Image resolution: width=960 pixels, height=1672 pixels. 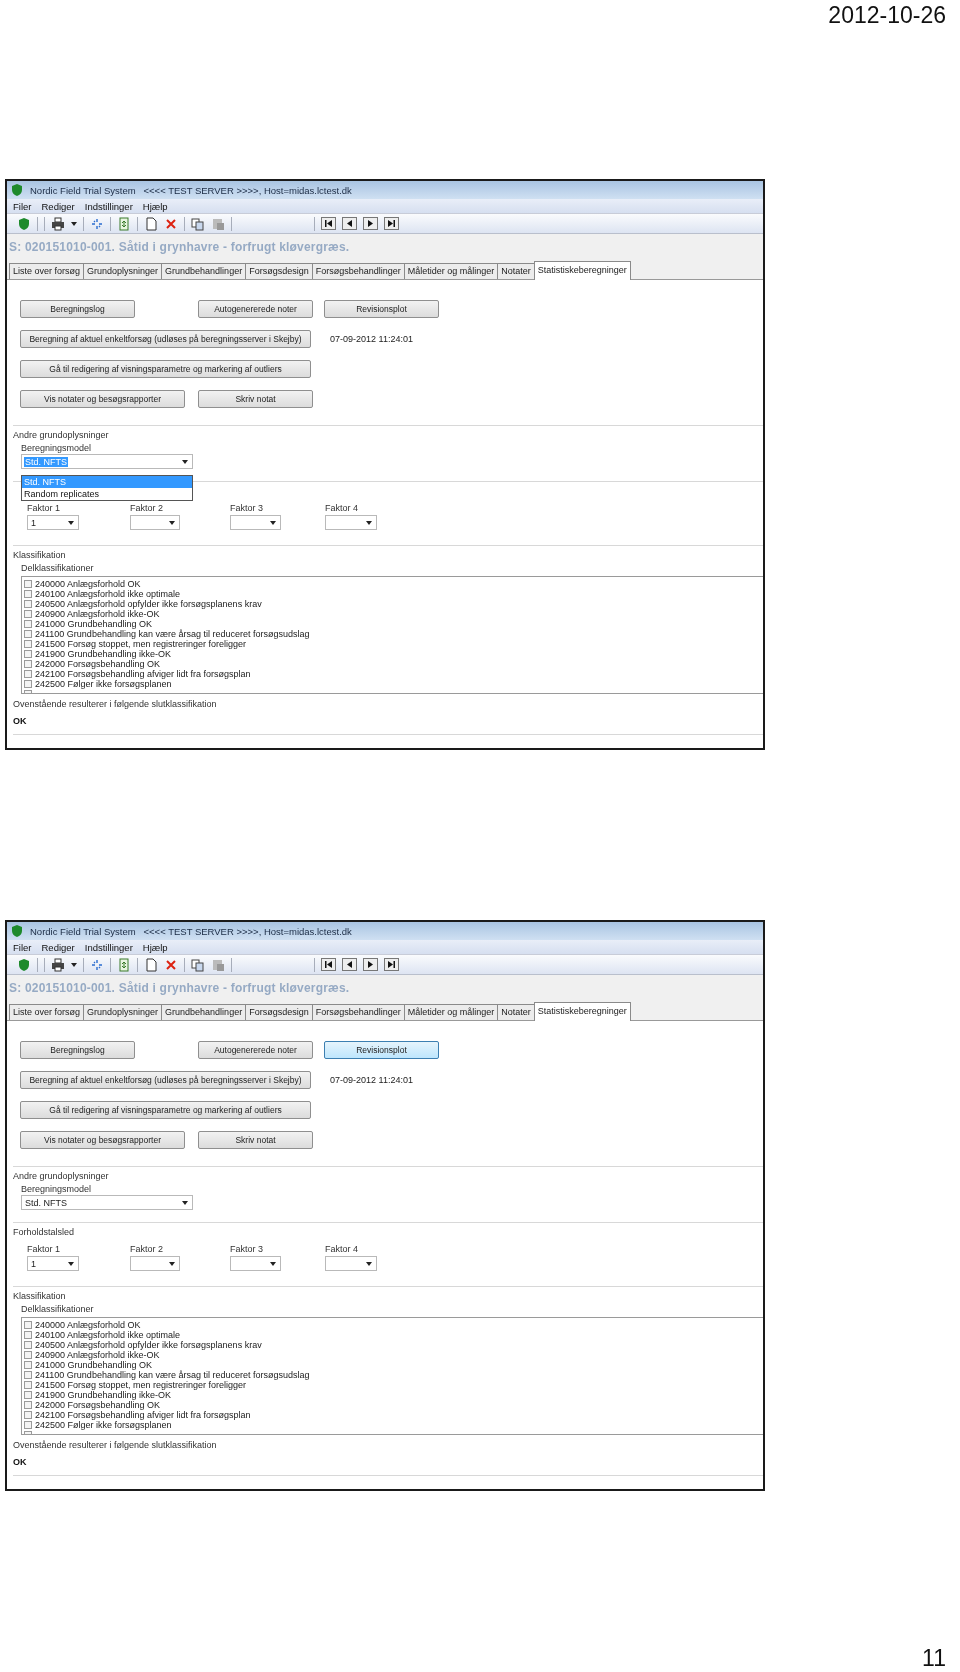 What do you see at coordinates (273, 522) in the screenshot?
I see `caret-icon` at bounding box center [273, 522].